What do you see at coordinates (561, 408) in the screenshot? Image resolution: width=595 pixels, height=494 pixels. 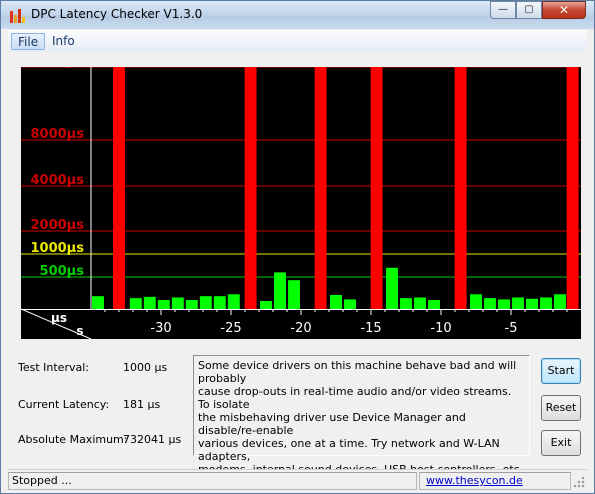 I see `reset-button: Reset` at bounding box center [561, 408].